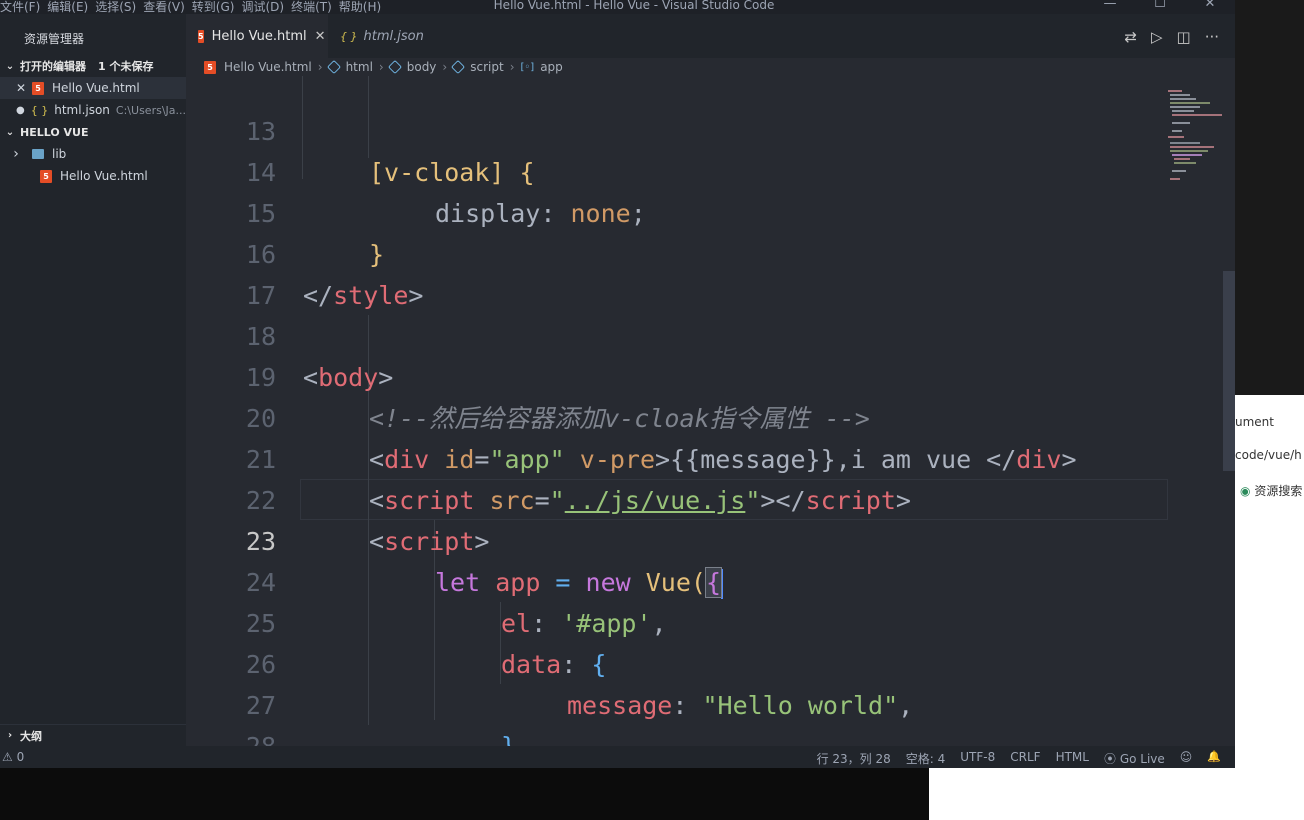 Image resolution: width=1304 pixels, height=820 pixels. Describe the element at coordinates (926, 758) in the screenshot. I see `indentation: 空格: 4` at that location.